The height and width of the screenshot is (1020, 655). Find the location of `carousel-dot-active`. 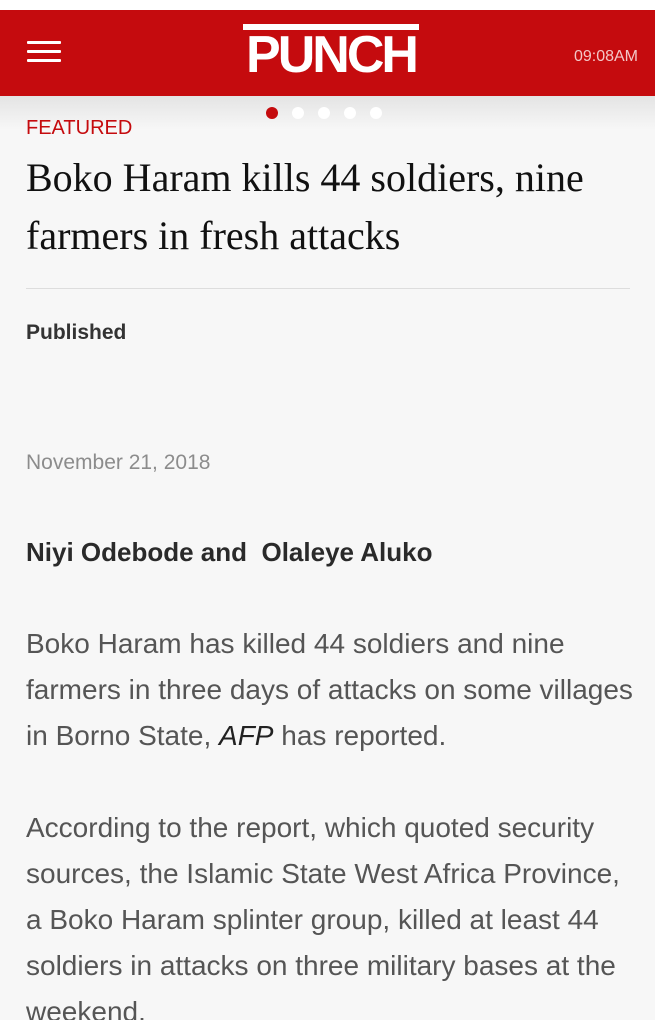

carousel-dot-active is located at coordinates (272, 113).